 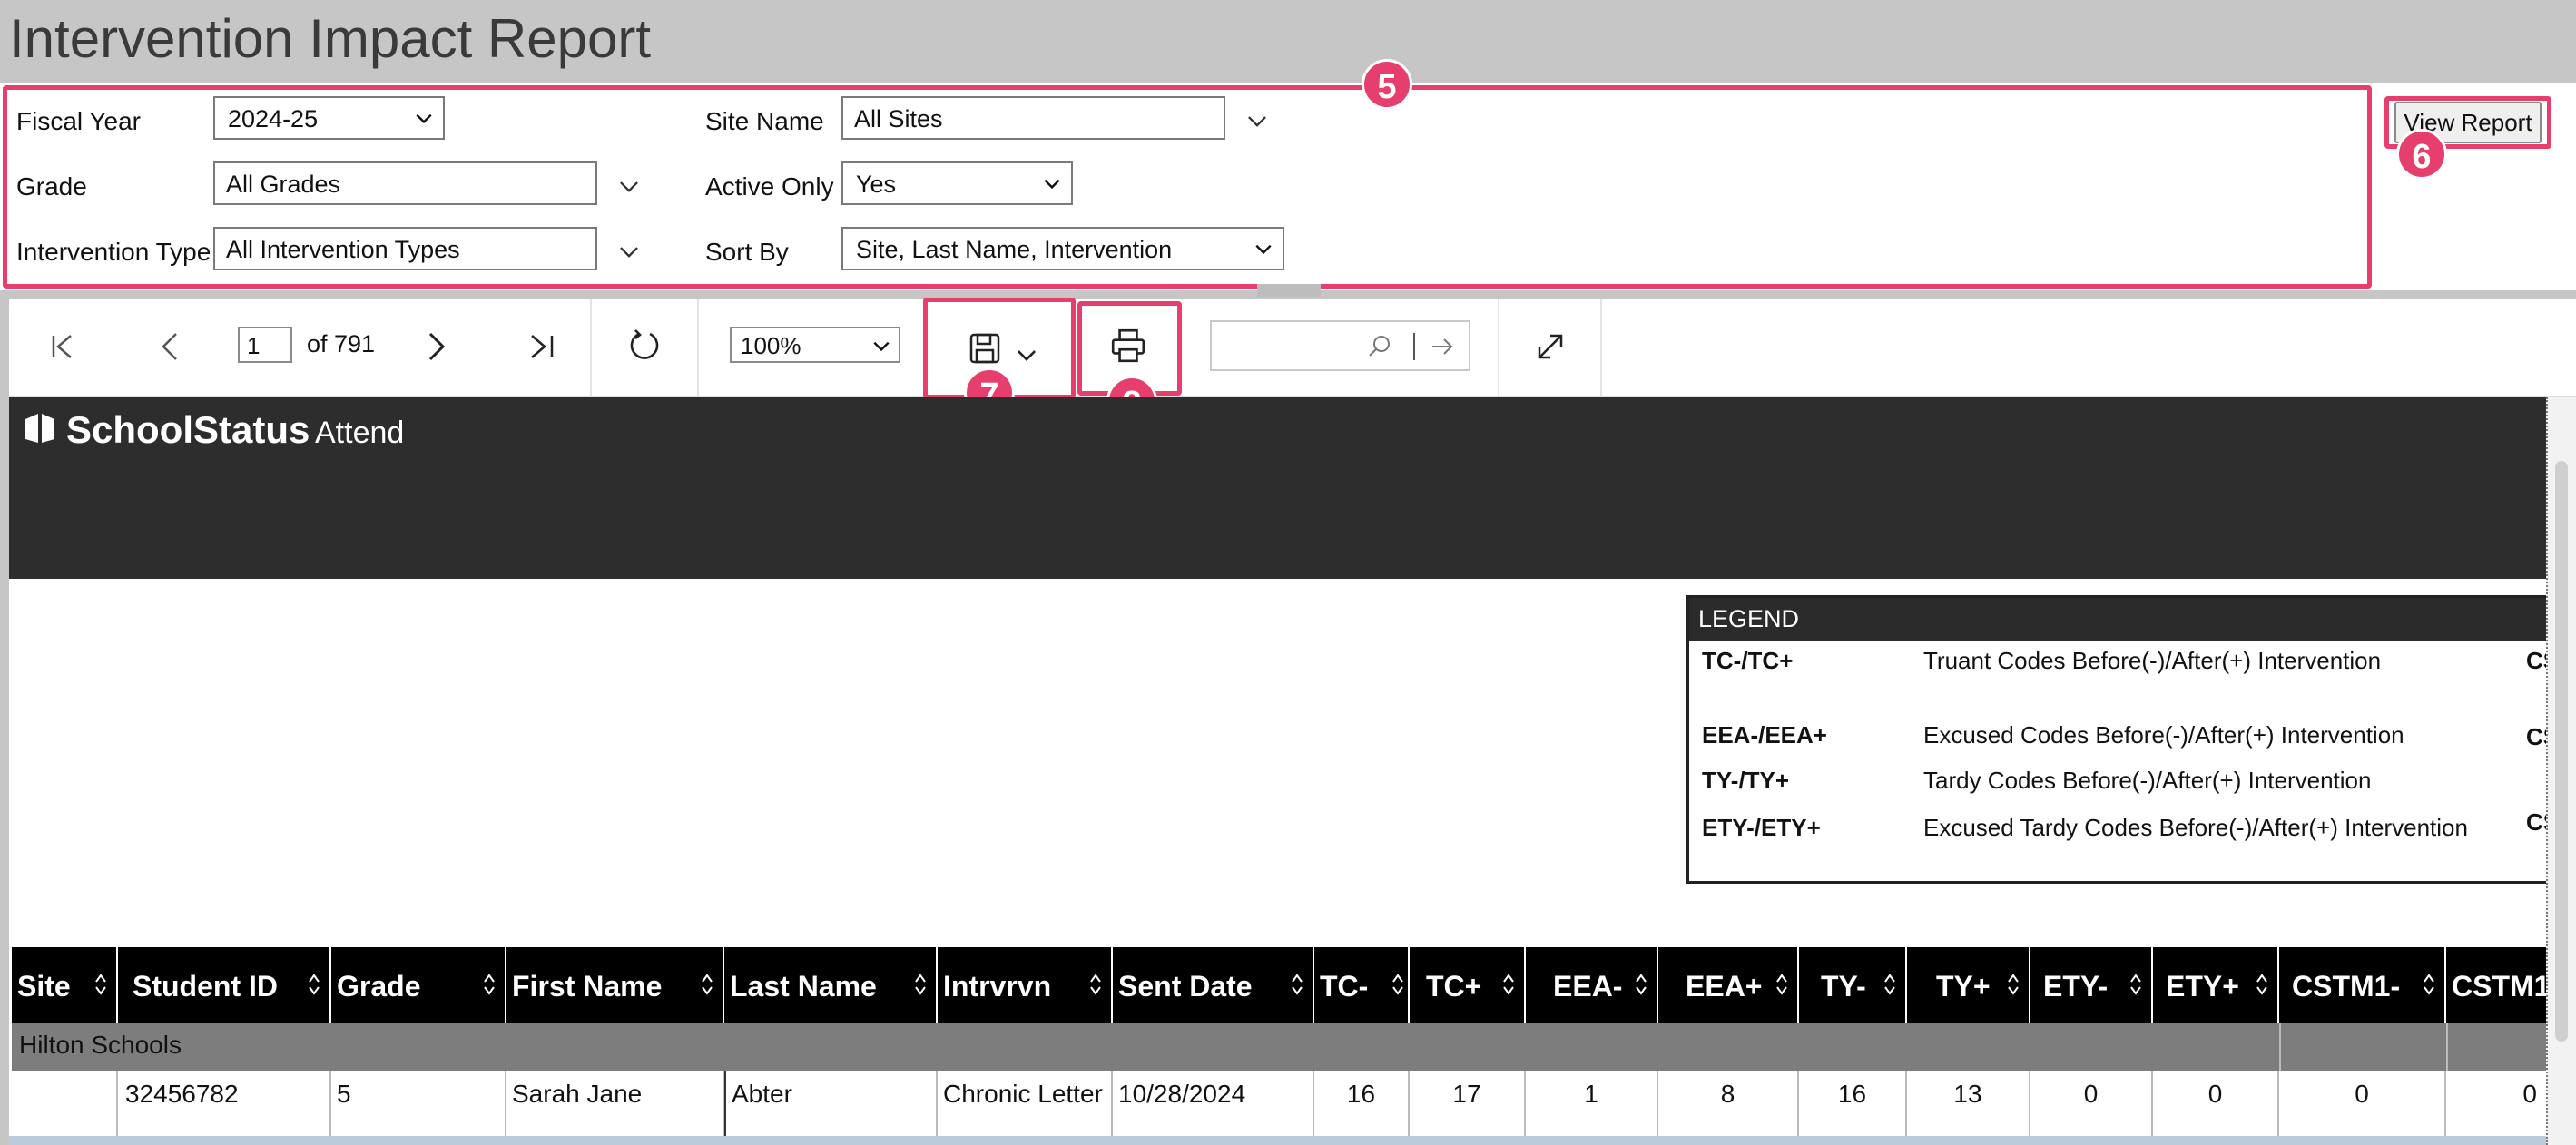 I want to click on intervention-type-field: All Intervention Types, so click(x=405, y=248).